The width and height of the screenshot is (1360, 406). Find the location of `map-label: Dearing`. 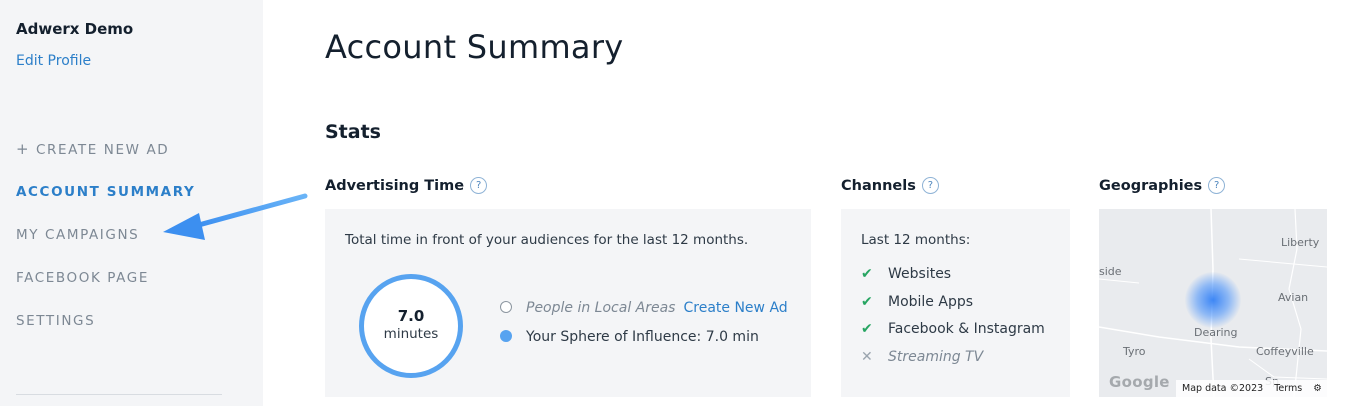

map-label: Dearing is located at coordinates (1216, 332).